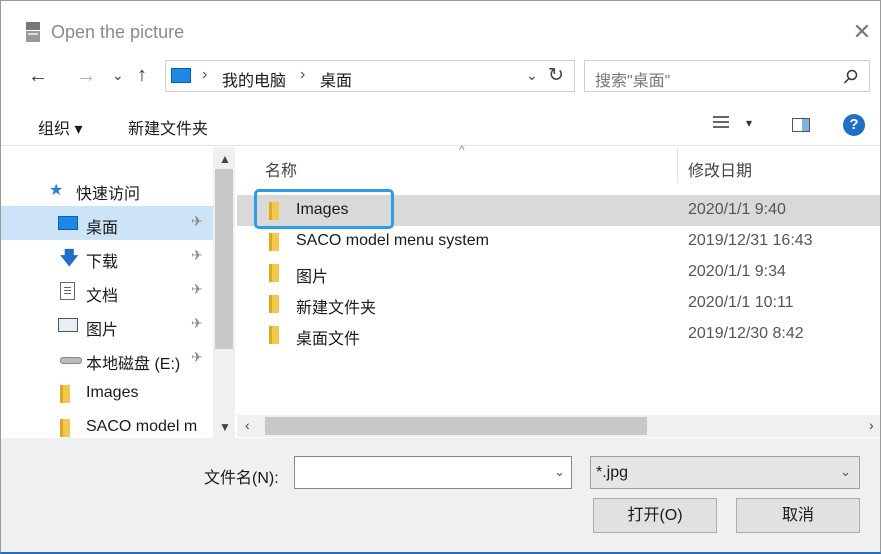  What do you see at coordinates (851, 77) in the screenshot?
I see `search-icon` at bounding box center [851, 77].